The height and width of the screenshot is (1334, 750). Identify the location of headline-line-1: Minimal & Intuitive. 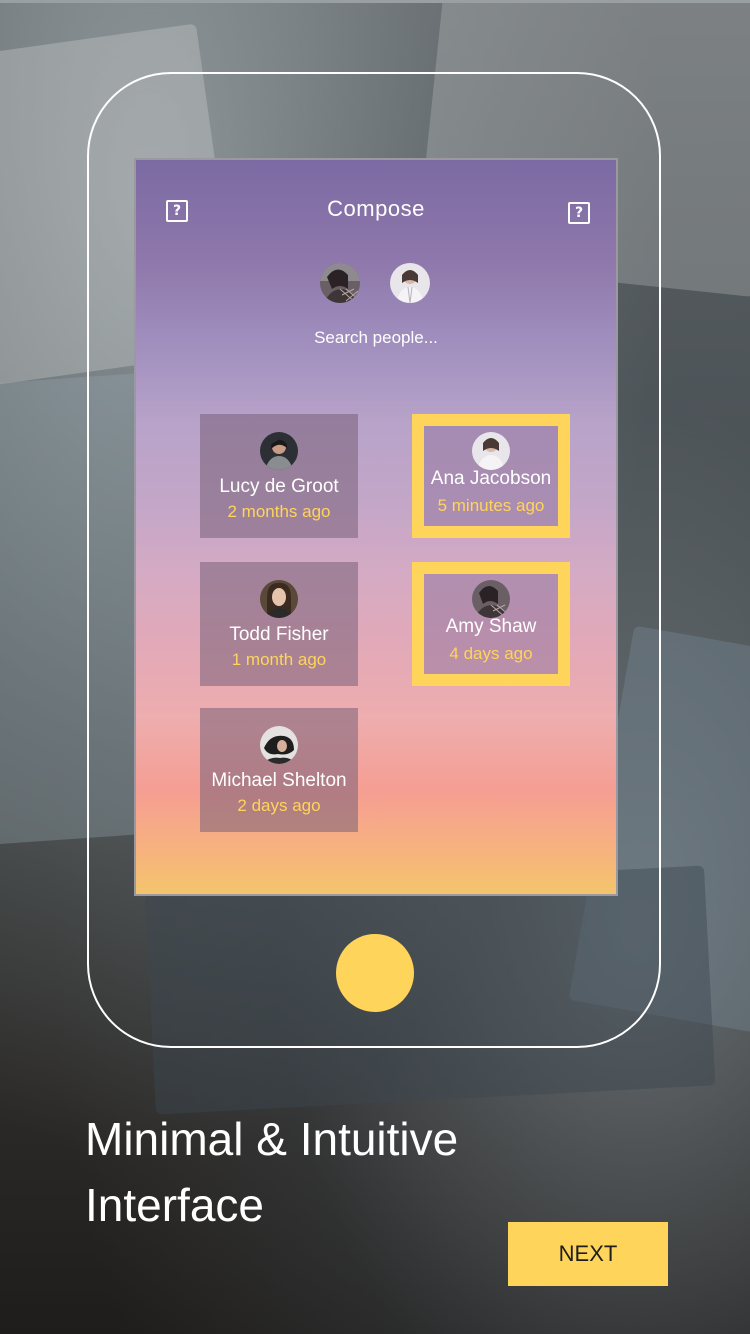
(272, 1139).